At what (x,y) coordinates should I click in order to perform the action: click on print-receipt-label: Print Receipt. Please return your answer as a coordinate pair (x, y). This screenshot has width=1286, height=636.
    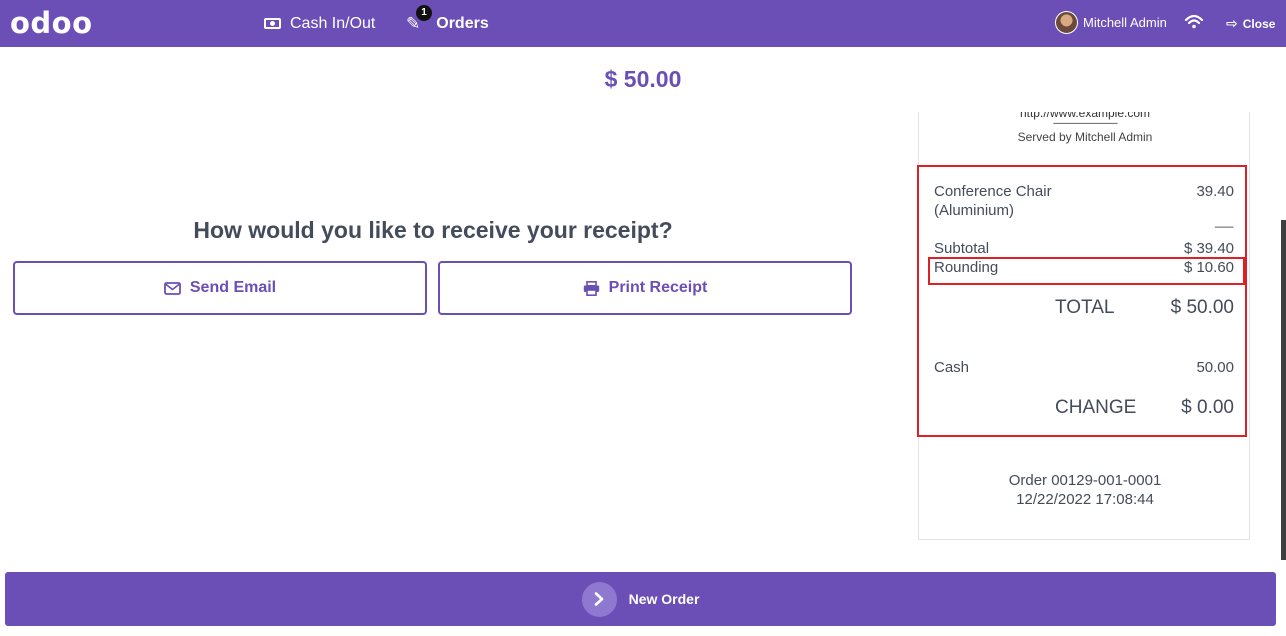
    Looking at the image, I should click on (658, 287).